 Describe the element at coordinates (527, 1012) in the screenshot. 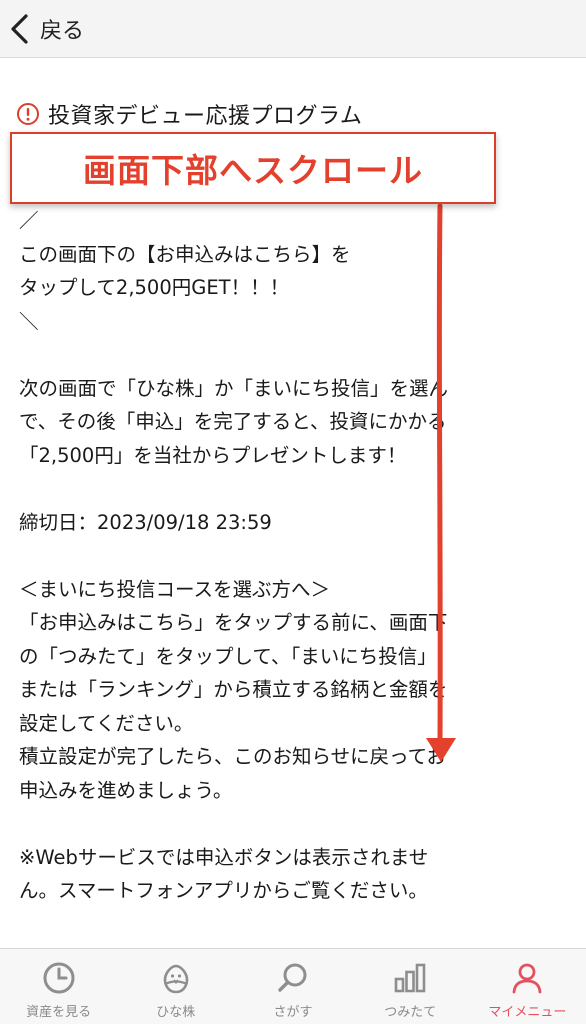

I see `tab-label: マイメニュー` at that location.